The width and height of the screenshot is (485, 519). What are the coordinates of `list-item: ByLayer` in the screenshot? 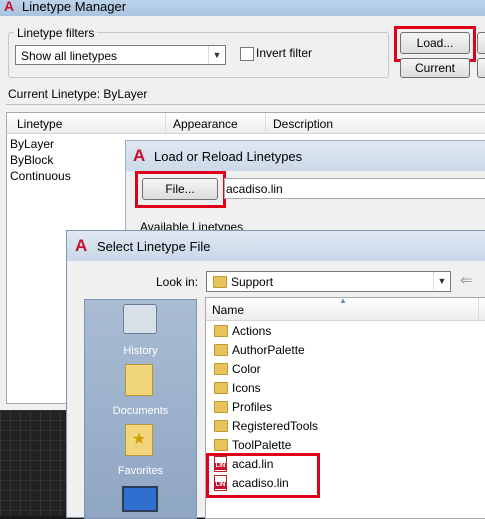 It's located at (32, 144).